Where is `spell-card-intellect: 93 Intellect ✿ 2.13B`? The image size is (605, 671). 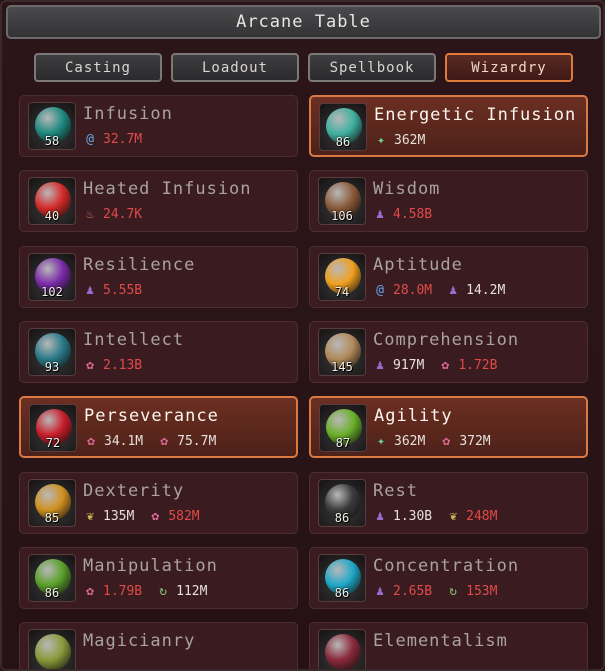 spell-card-intellect: 93 Intellect ✿ 2.13B is located at coordinates (158, 352).